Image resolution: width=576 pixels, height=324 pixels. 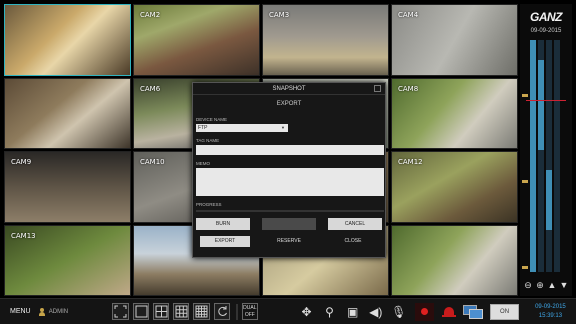 What do you see at coordinates (23, 235) in the screenshot?
I see `camera-label: CAM13` at bounding box center [23, 235].